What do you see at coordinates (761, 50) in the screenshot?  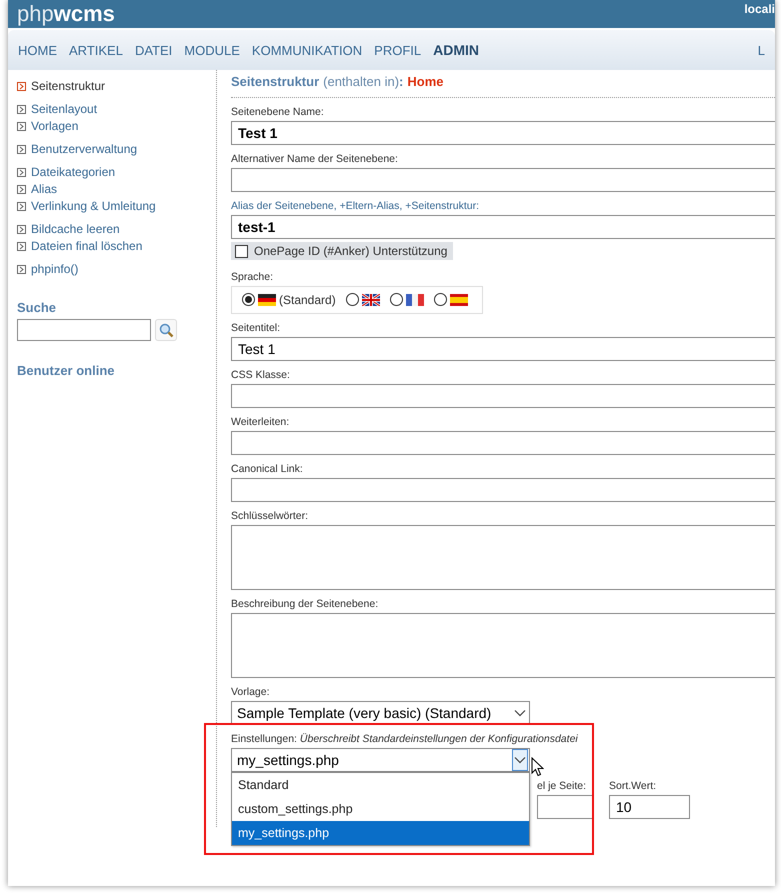 I see `nav-link: L` at bounding box center [761, 50].